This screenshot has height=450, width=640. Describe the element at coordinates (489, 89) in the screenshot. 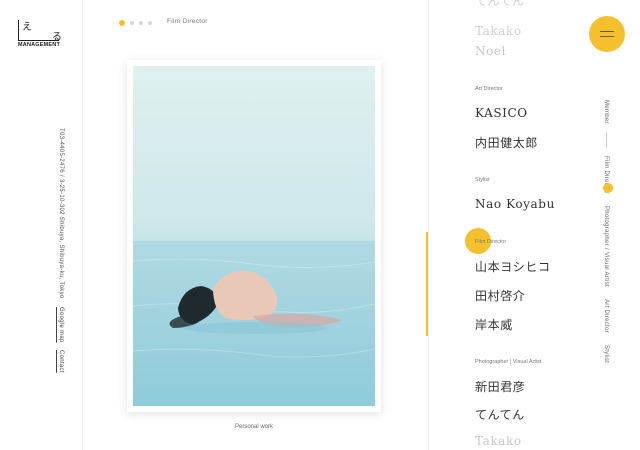

I see `category-art-director: Art Director` at that location.